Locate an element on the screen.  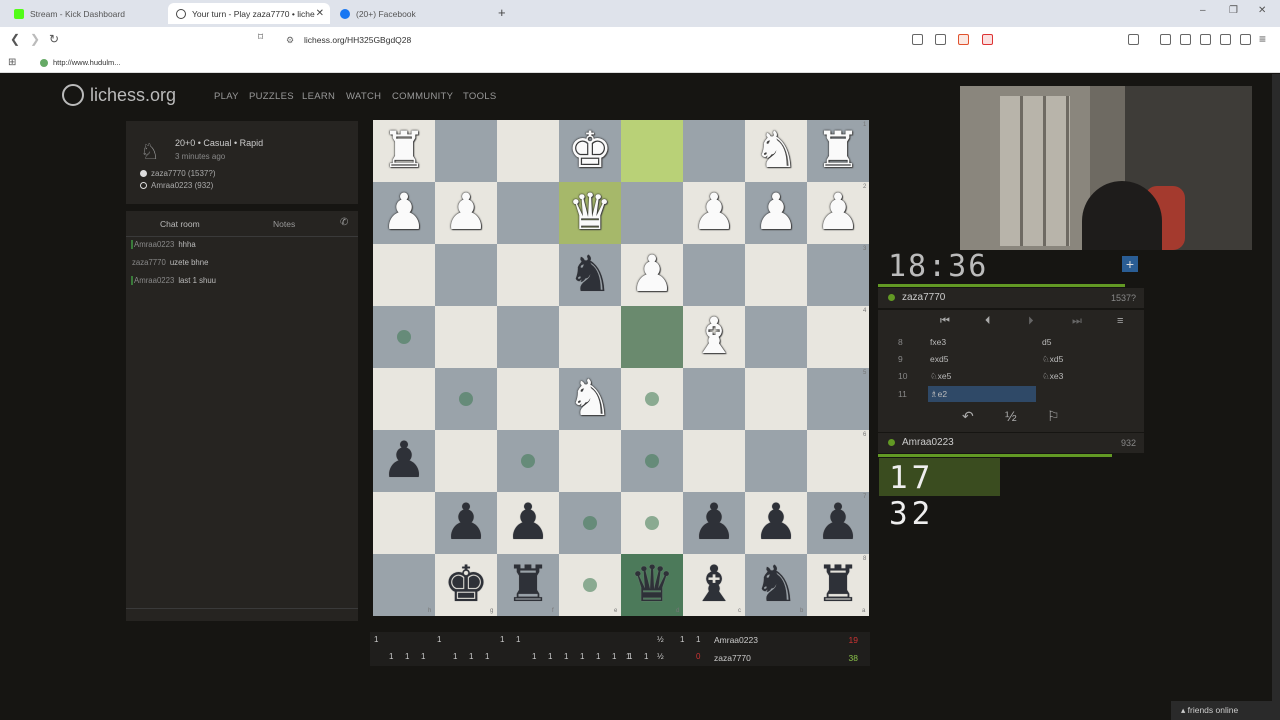
tab-lichess: Your turn - Play zaza7770 • liche ✕ is located at coordinates (249, 13).